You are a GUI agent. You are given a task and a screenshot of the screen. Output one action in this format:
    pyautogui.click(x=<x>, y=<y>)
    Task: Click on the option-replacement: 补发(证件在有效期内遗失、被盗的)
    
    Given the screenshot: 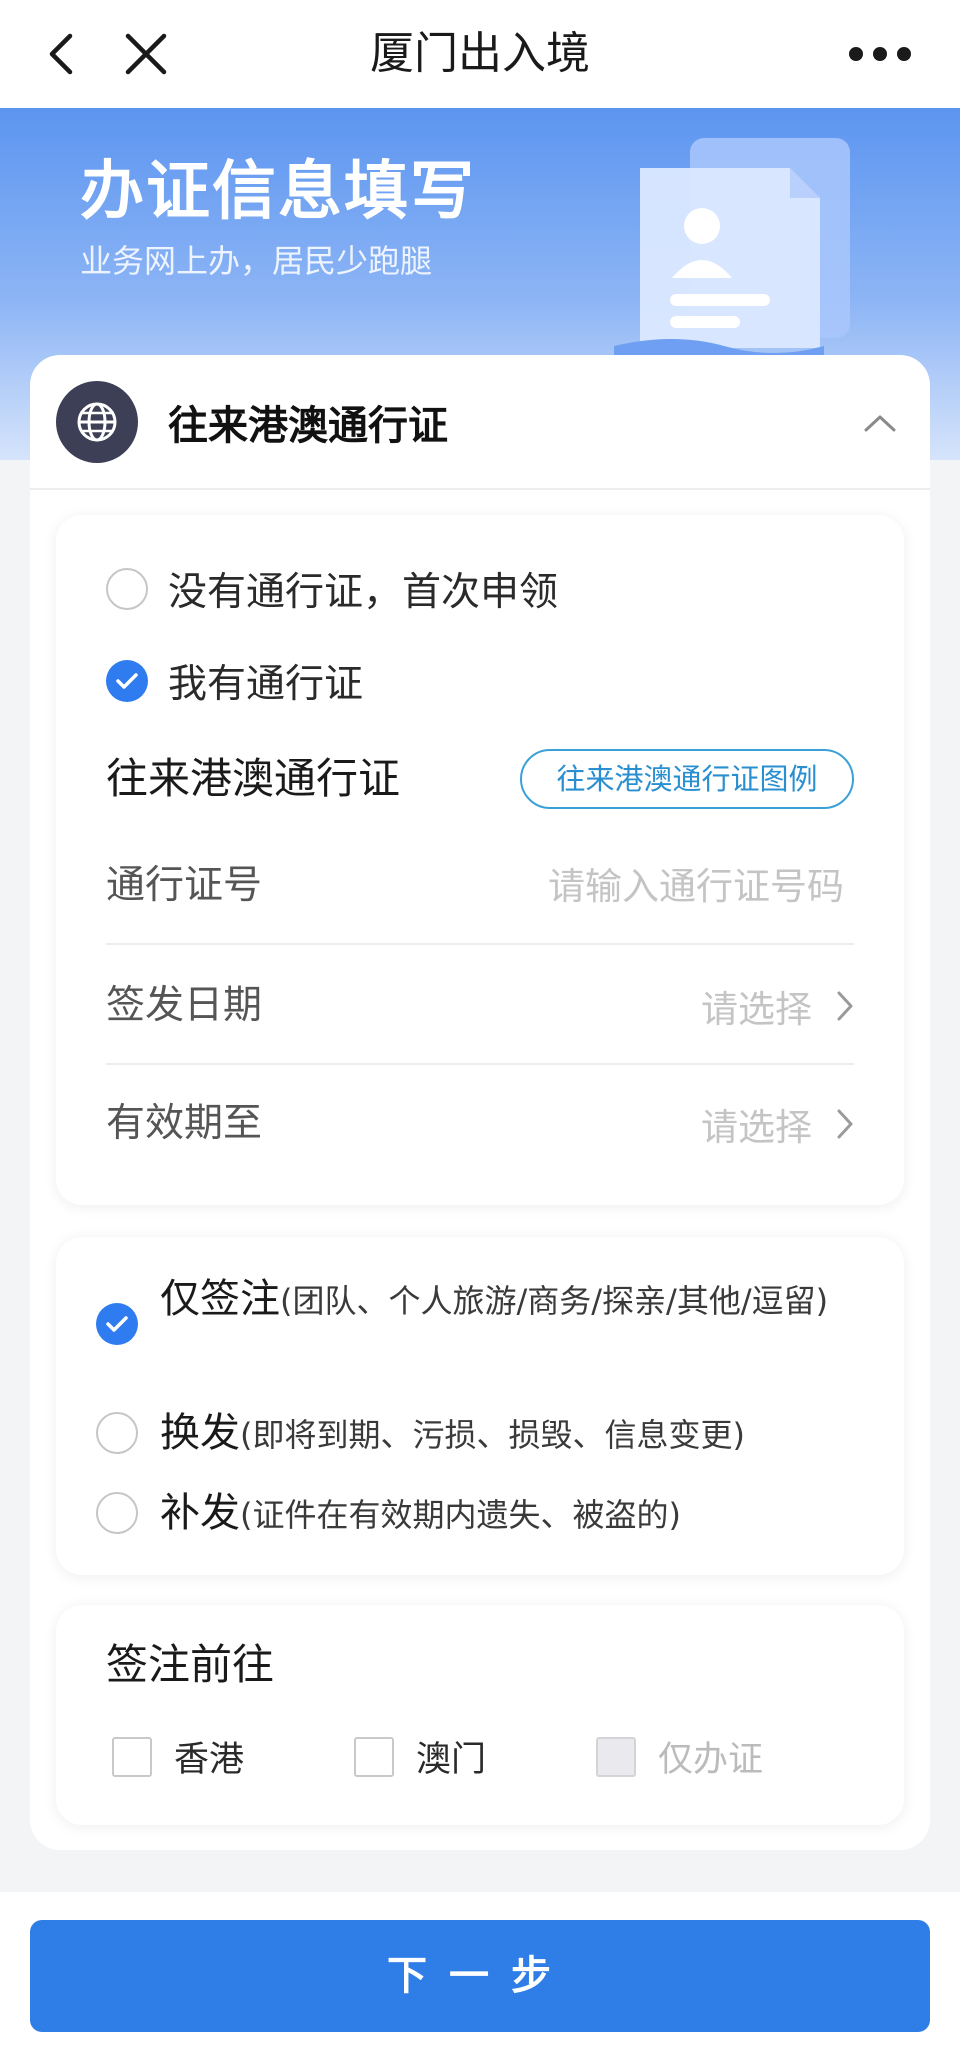 What is the action you would take?
    pyautogui.click(x=491, y=1513)
    